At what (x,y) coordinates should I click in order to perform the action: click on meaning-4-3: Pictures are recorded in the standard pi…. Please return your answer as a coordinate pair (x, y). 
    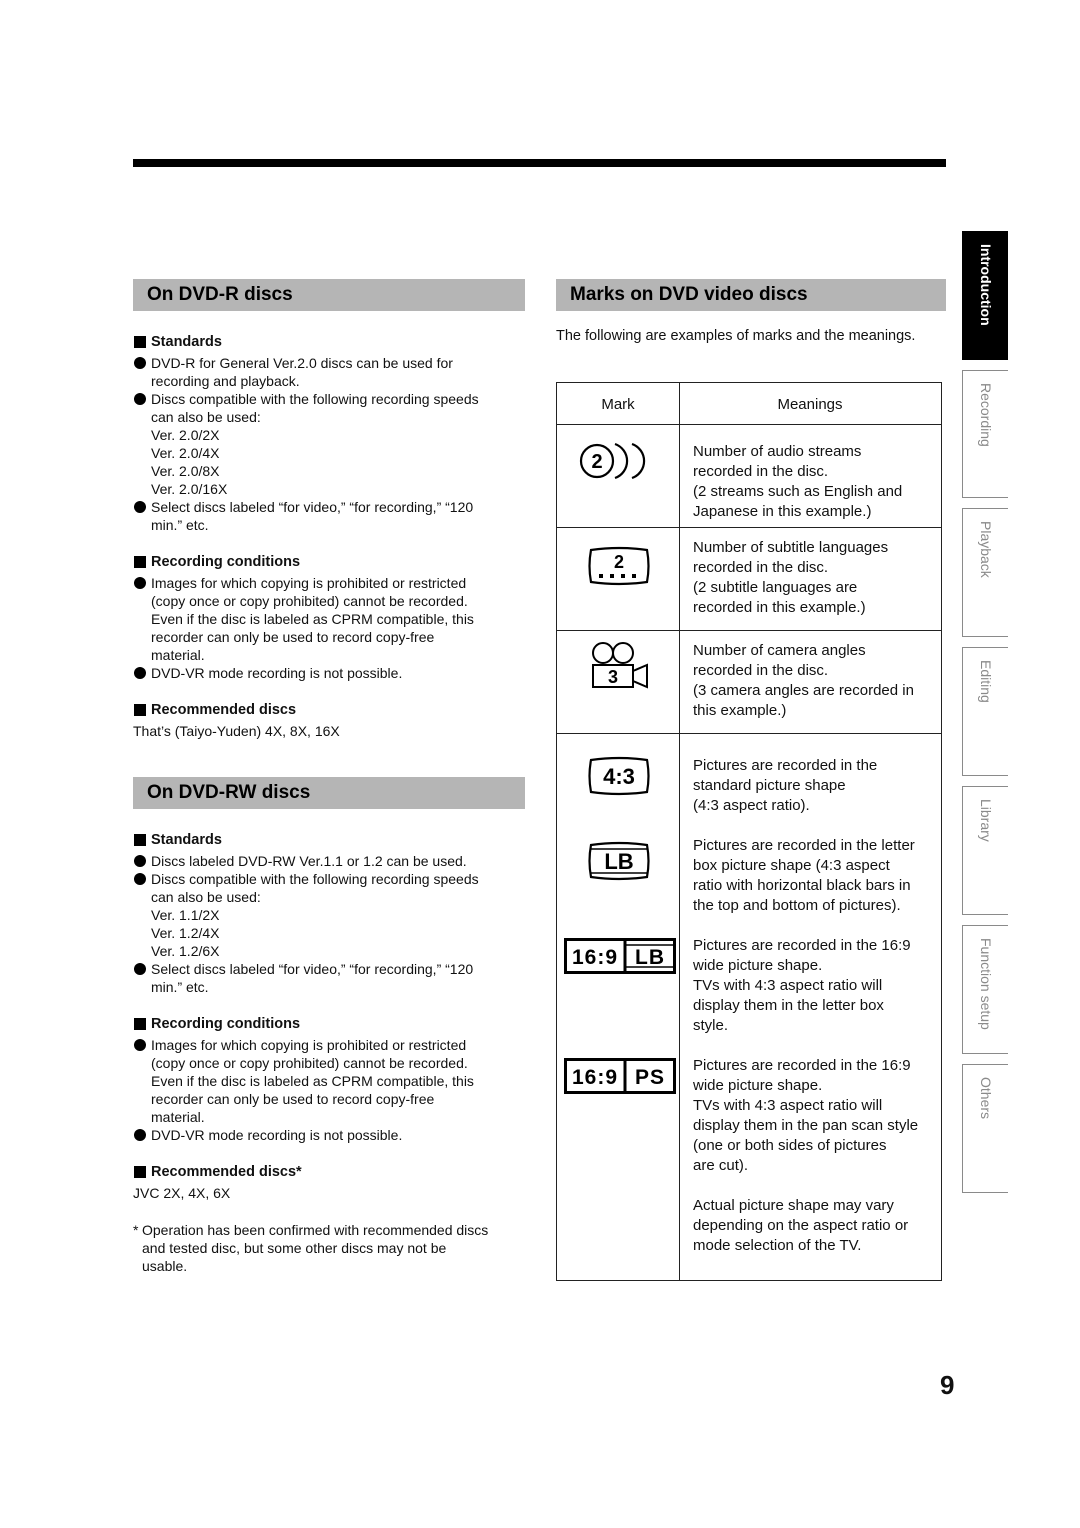
    Looking at the image, I should click on (785, 785).